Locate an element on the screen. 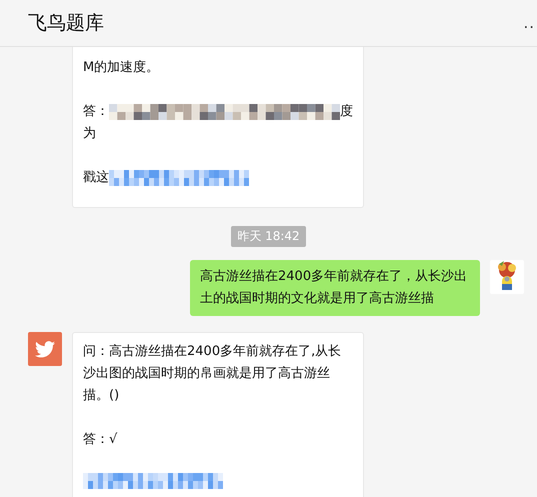 The height and width of the screenshot is (497, 537). message-text: 答：√ is located at coordinates (100, 440).